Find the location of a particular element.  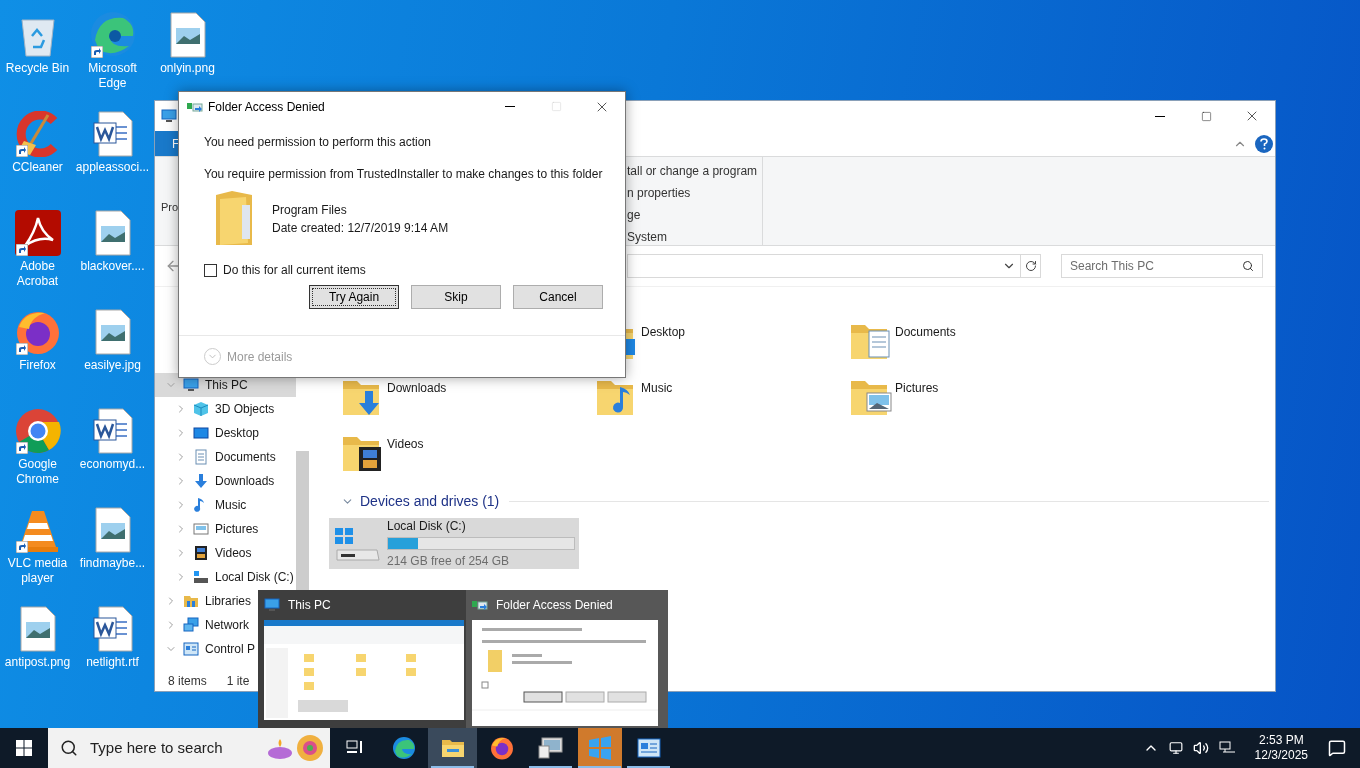

dialog-button: Cancel is located at coordinates (558, 297).